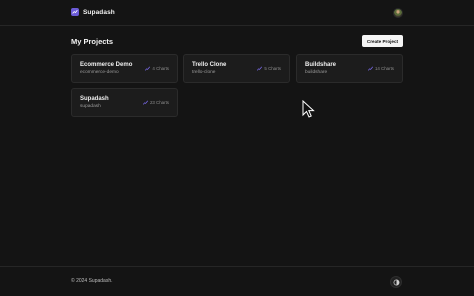 Image resolution: width=474 pixels, height=296 pixels. I want to click on copyright-text: © 2024 Supadash., so click(92, 281).